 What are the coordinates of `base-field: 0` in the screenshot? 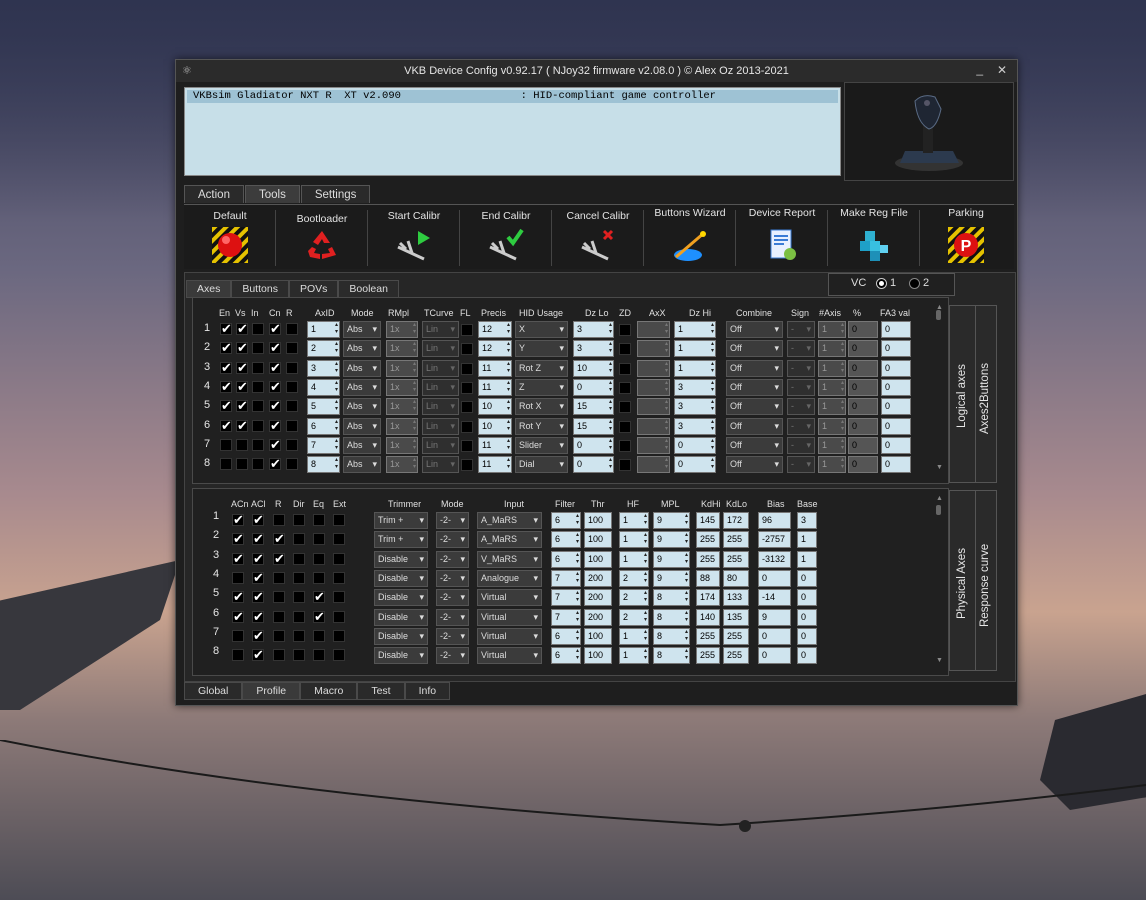 It's located at (807, 598).